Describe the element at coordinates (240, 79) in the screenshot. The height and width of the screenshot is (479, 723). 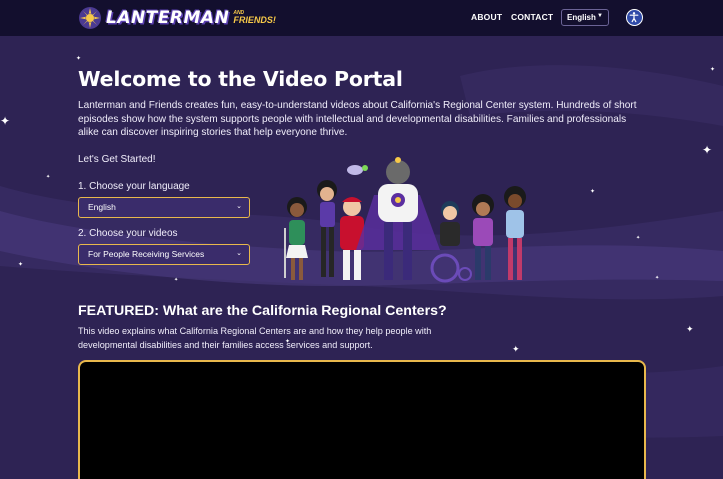
I see `page-title: Welcome to the Video Portal` at that location.